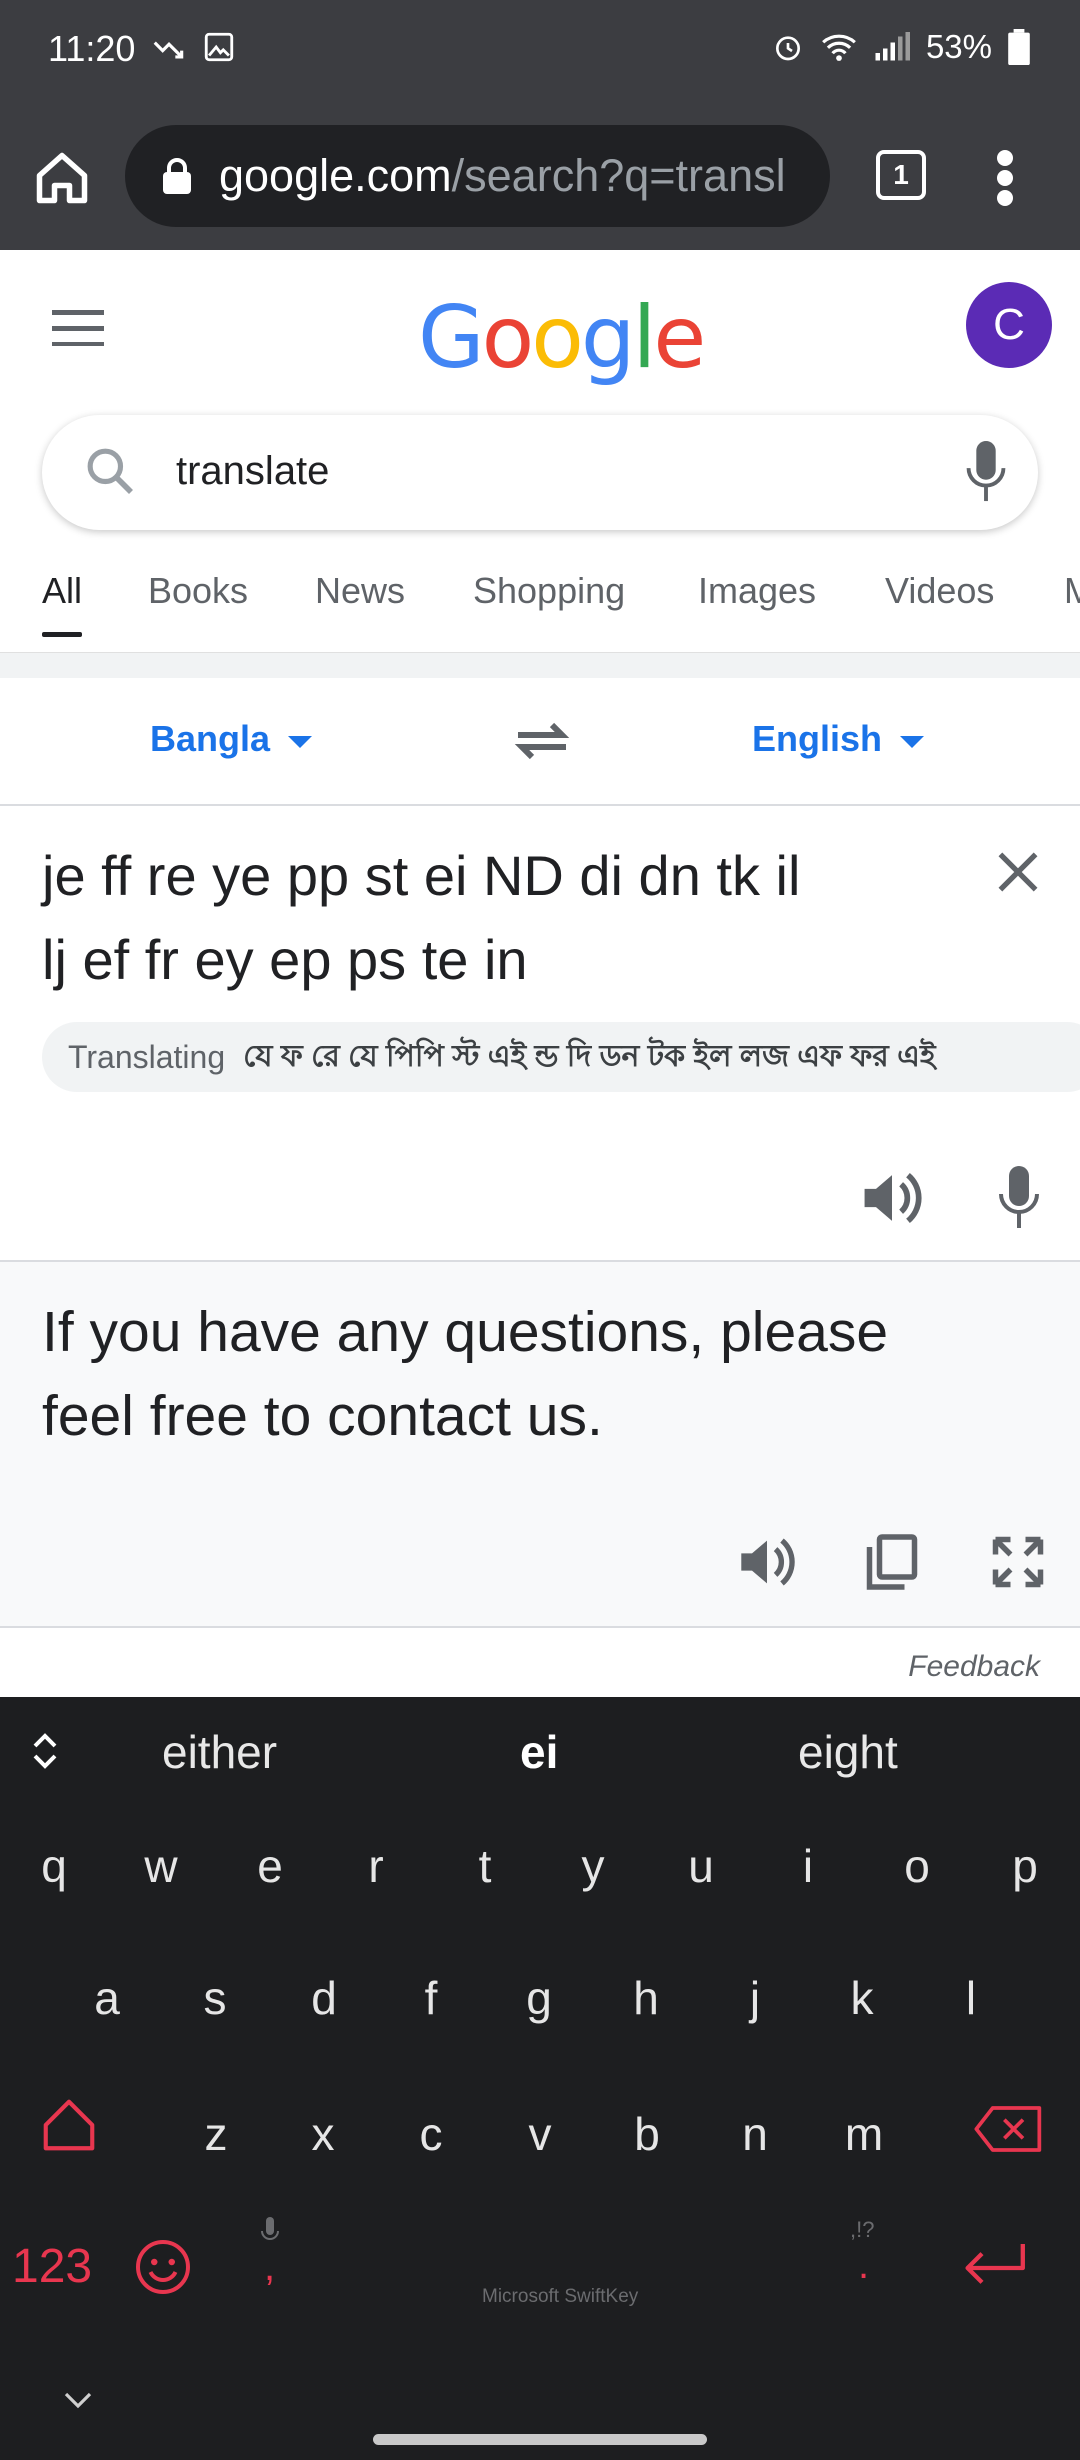  What do you see at coordinates (557, 338) in the screenshot?
I see `google-logo-letter: o` at bounding box center [557, 338].